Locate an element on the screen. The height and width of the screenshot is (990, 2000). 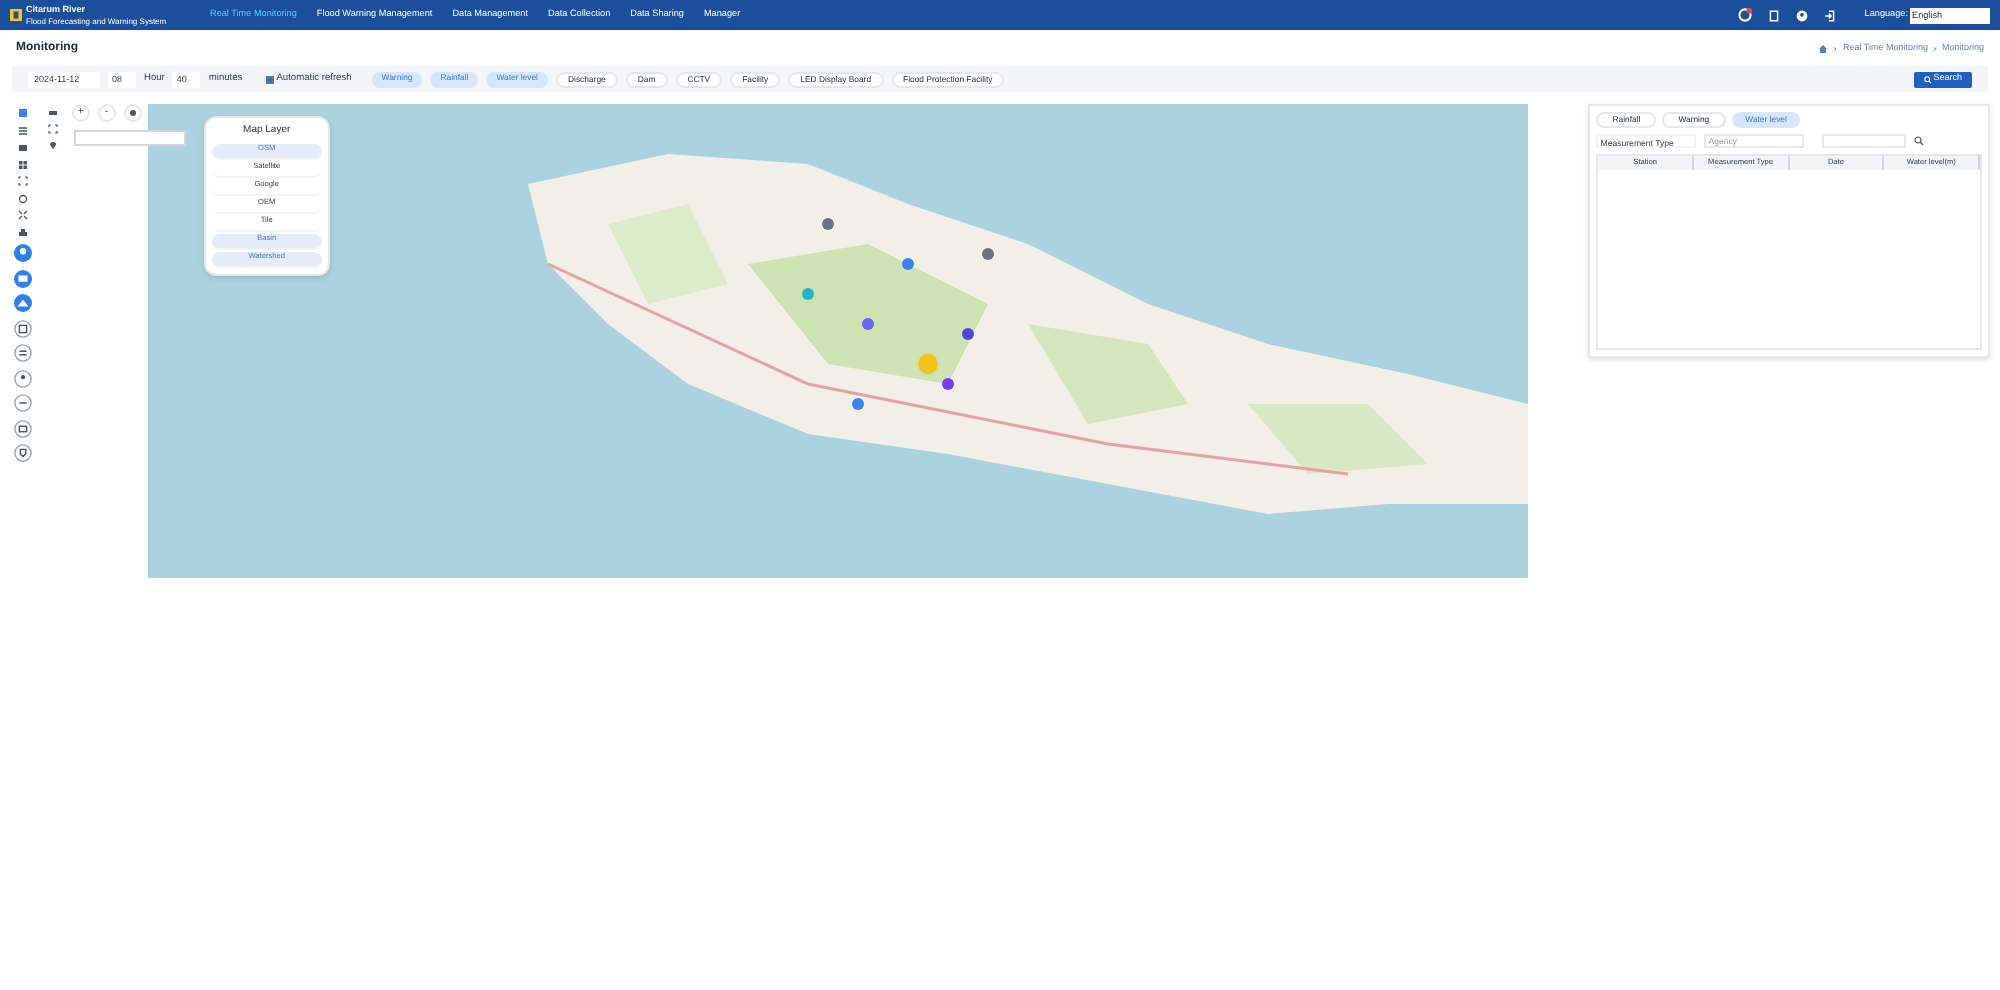
collapse-icon is located at coordinates (22, 215).